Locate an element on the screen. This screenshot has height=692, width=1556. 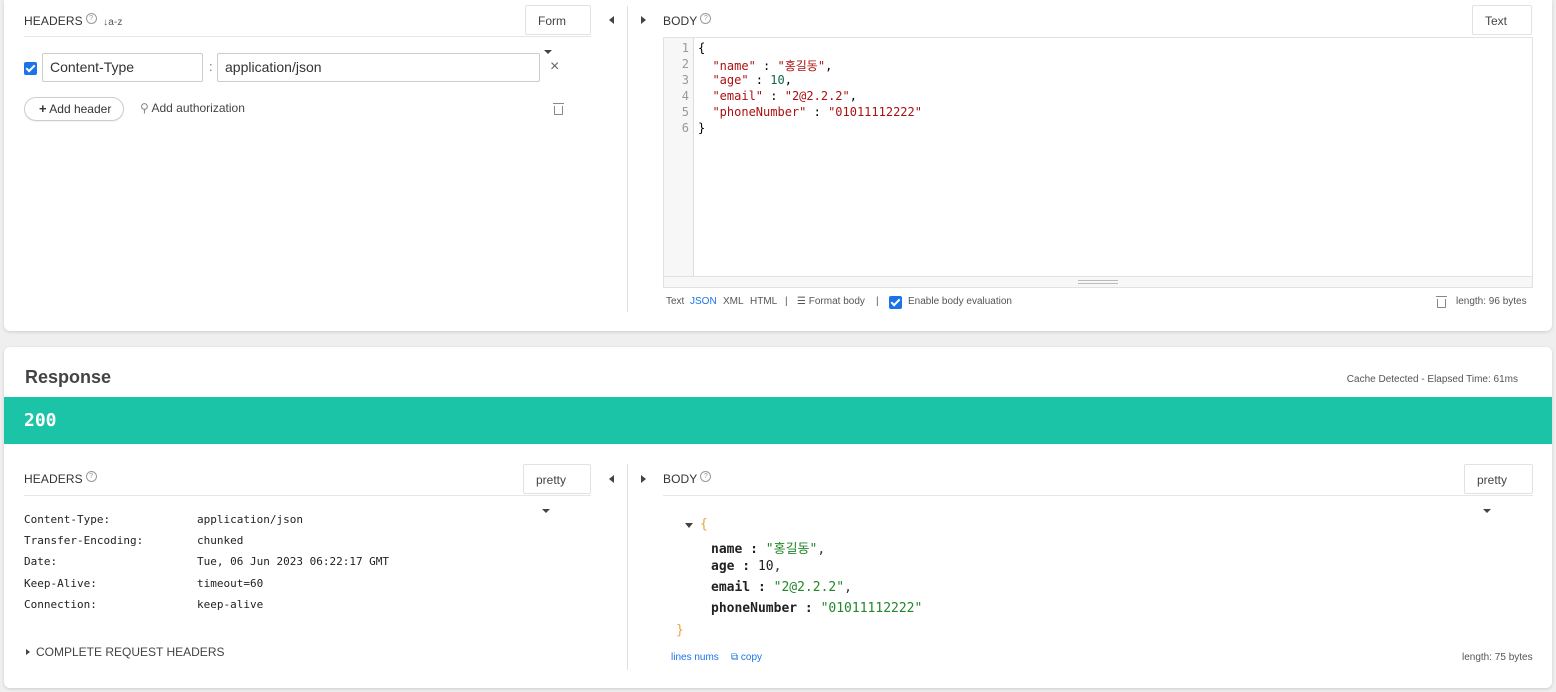
line-number: 1 is located at coordinates (685, 48).